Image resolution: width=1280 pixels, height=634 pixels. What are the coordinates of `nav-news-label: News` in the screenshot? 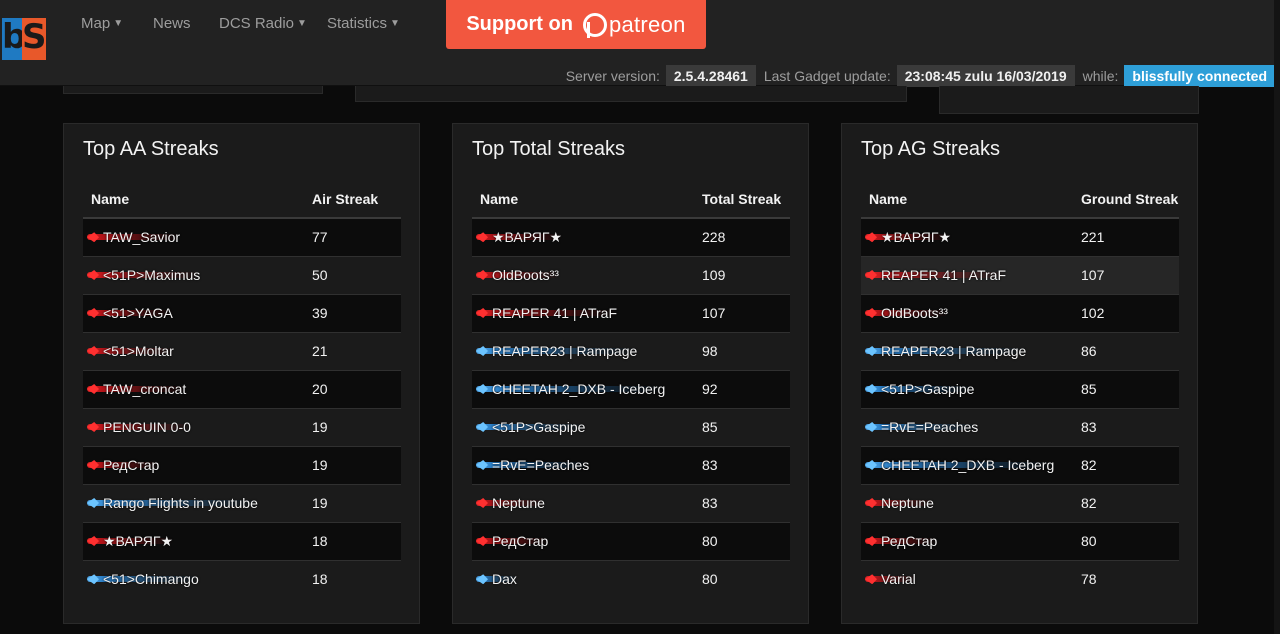 It's located at (172, 23).